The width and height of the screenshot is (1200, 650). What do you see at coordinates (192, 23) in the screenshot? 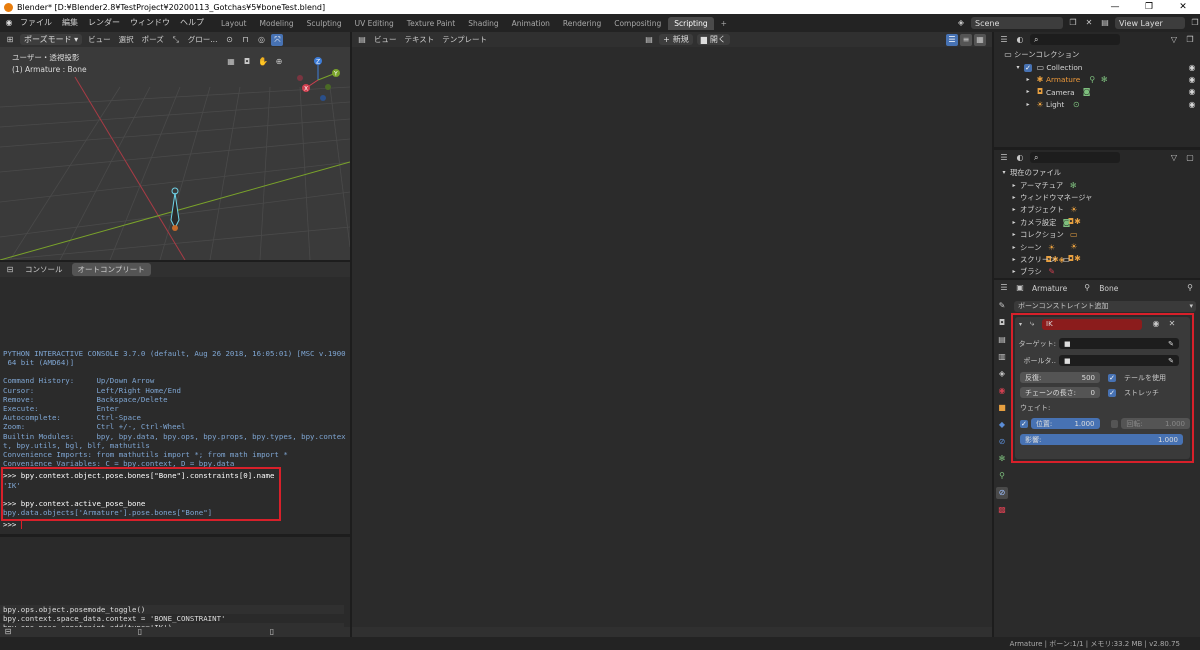
I see `menu-help: ヘルプ` at bounding box center [192, 23].